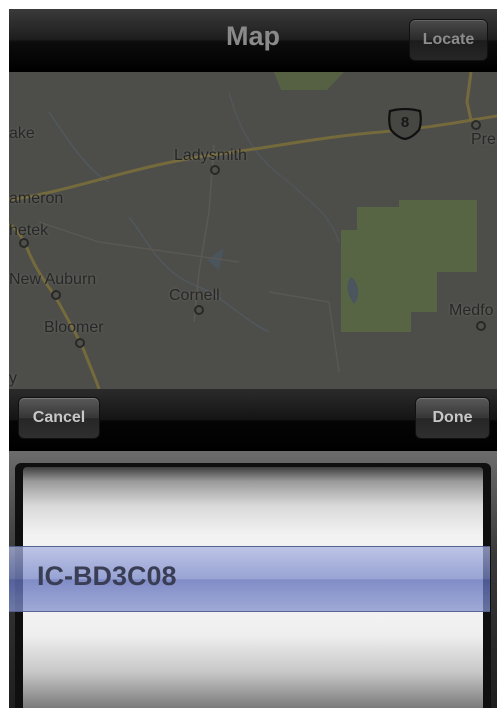 The image size is (497, 708). I want to click on picker-toolbar: Cancel Done, so click(253, 420).